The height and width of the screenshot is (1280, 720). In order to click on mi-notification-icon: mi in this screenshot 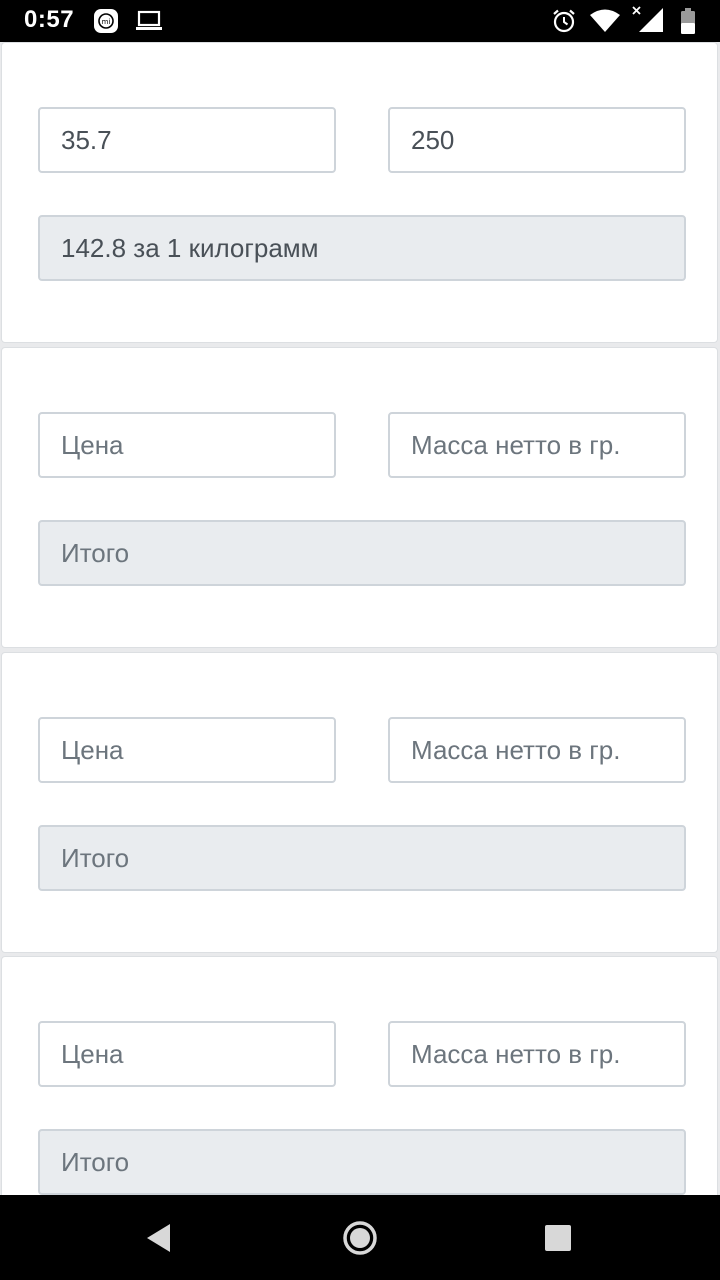, I will do `click(106, 23)`.